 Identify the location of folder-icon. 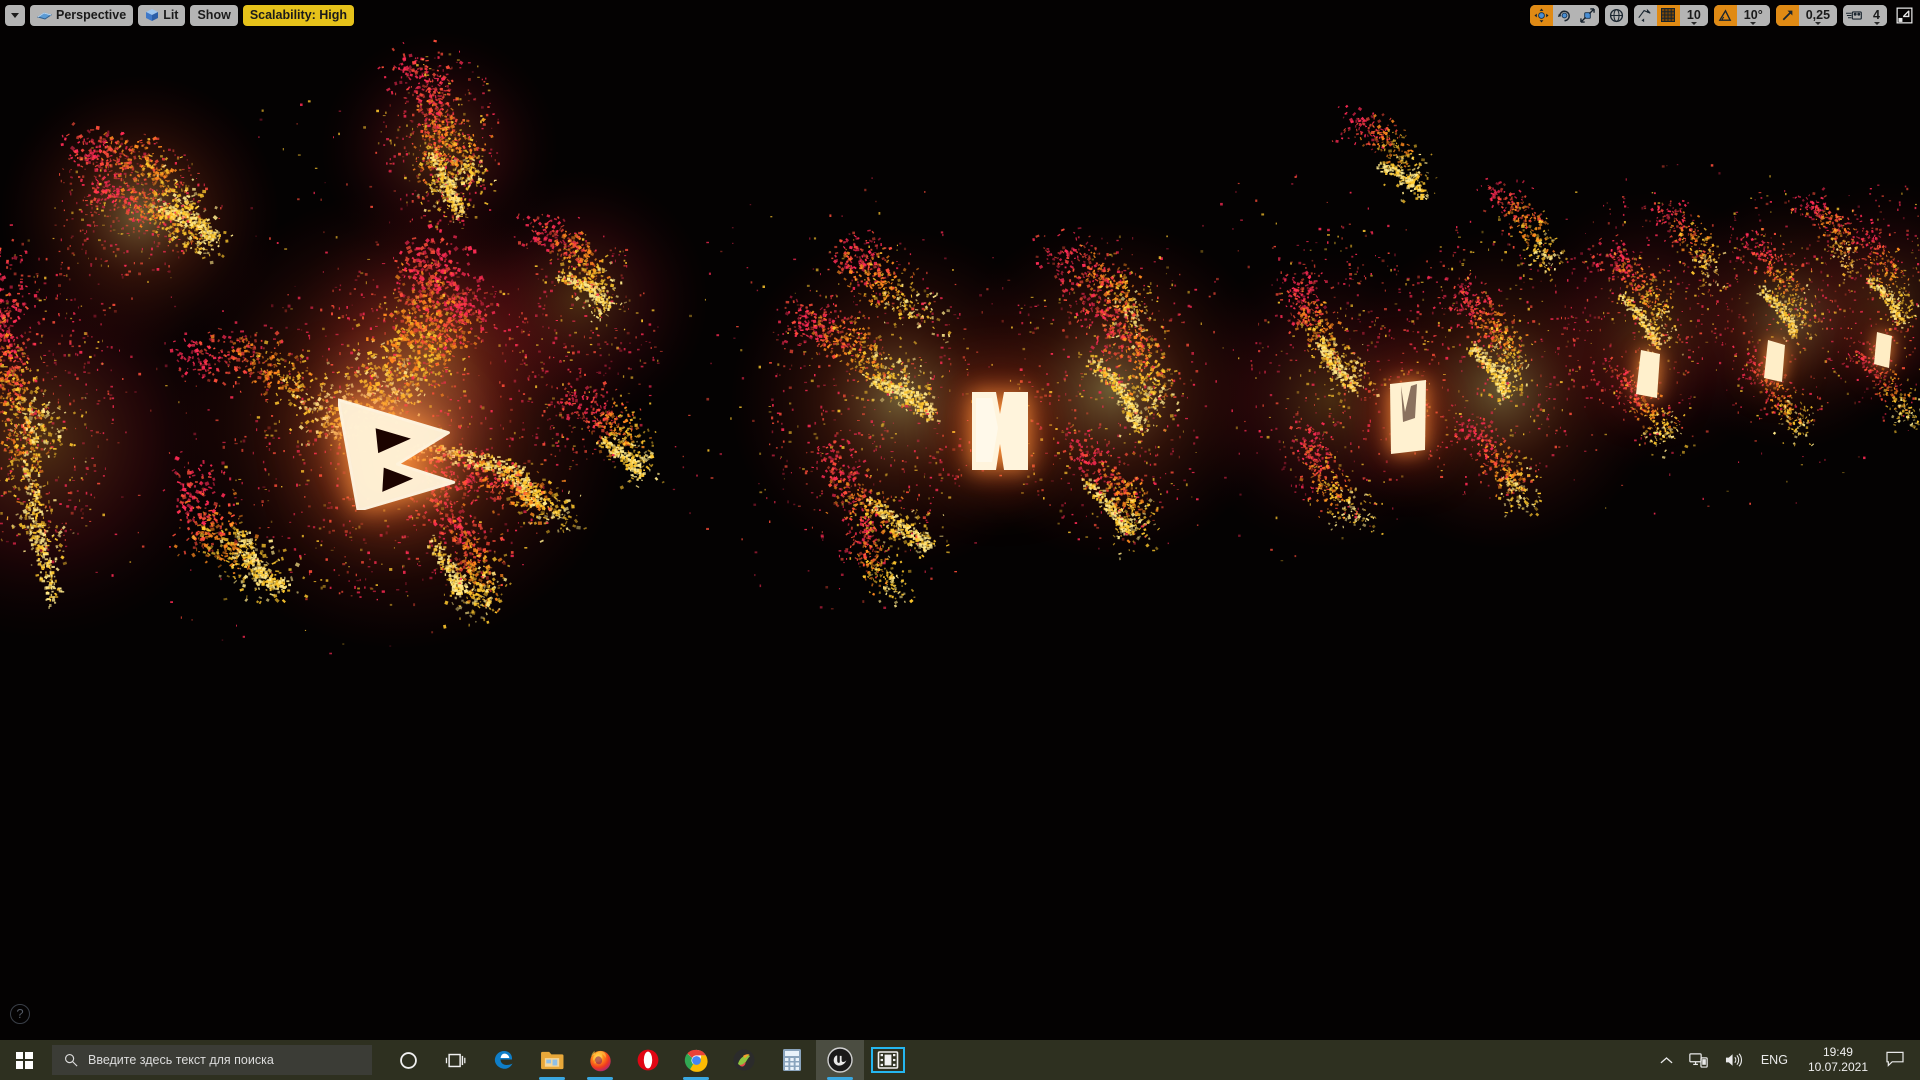
(551, 1060).